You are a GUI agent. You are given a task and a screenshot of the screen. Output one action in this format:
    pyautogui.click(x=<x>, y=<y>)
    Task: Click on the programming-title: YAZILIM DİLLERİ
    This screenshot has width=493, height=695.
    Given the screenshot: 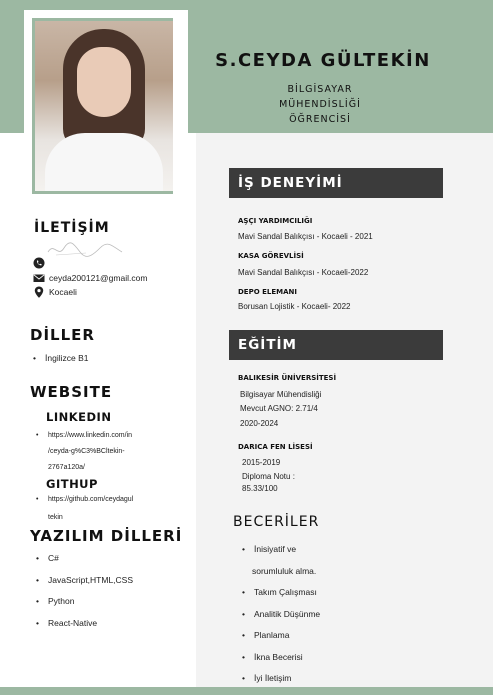 What is the action you would take?
    pyautogui.click(x=106, y=536)
    